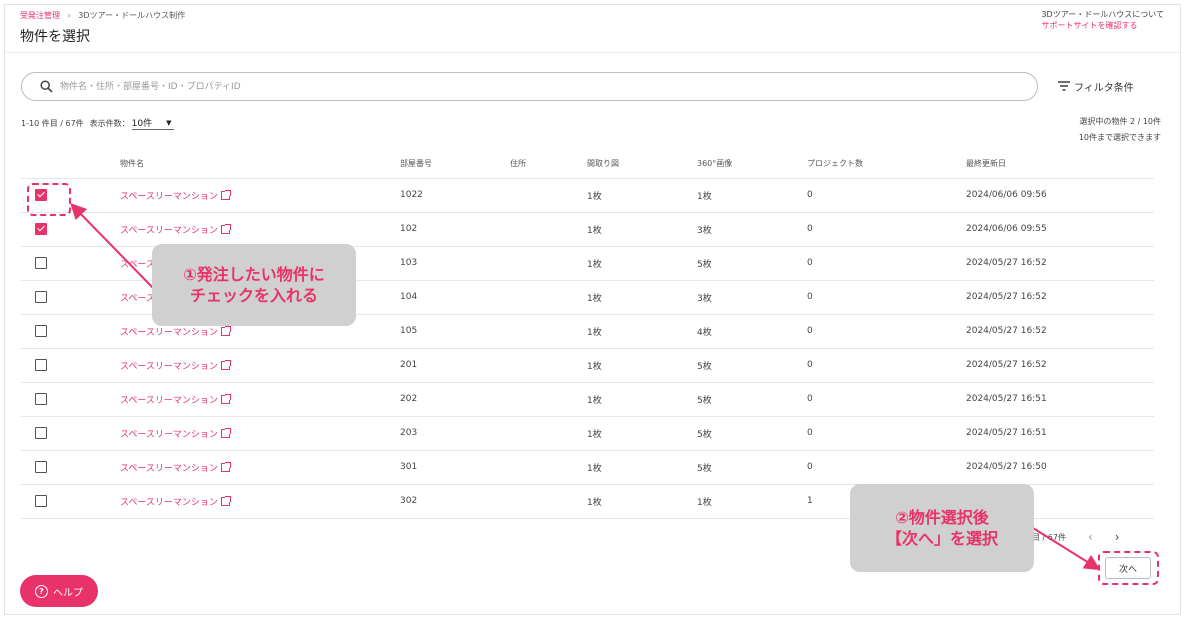 The image size is (1185, 619). Describe the element at coordinates (113, 247) in the screenshot. I see `arrow-to-checkbox` at that location.